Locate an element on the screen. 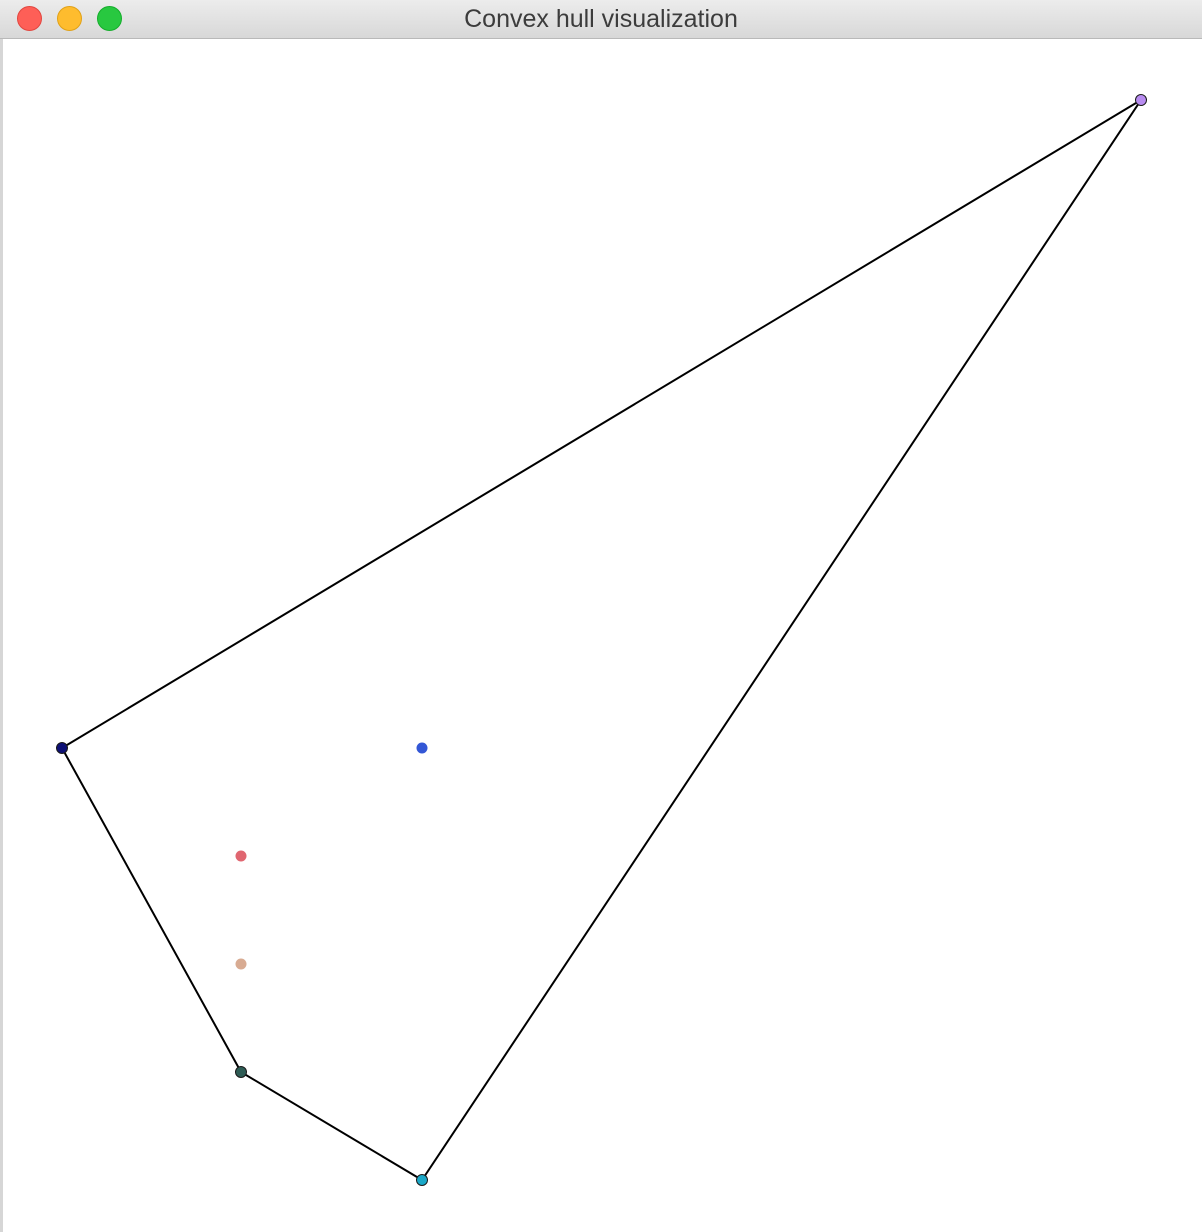 This screenshot has height=1232, width=1202. point-p2 is located at coordinates (62, 748).